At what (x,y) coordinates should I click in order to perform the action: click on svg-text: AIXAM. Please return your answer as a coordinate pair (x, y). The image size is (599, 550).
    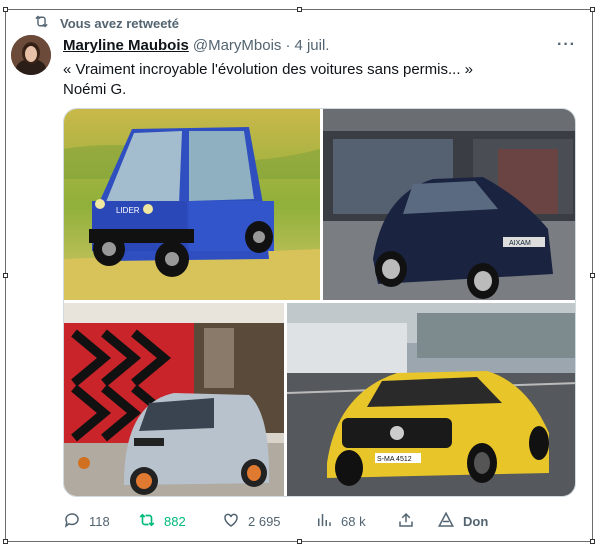
    Looking at the image, I should click on (520, 243).